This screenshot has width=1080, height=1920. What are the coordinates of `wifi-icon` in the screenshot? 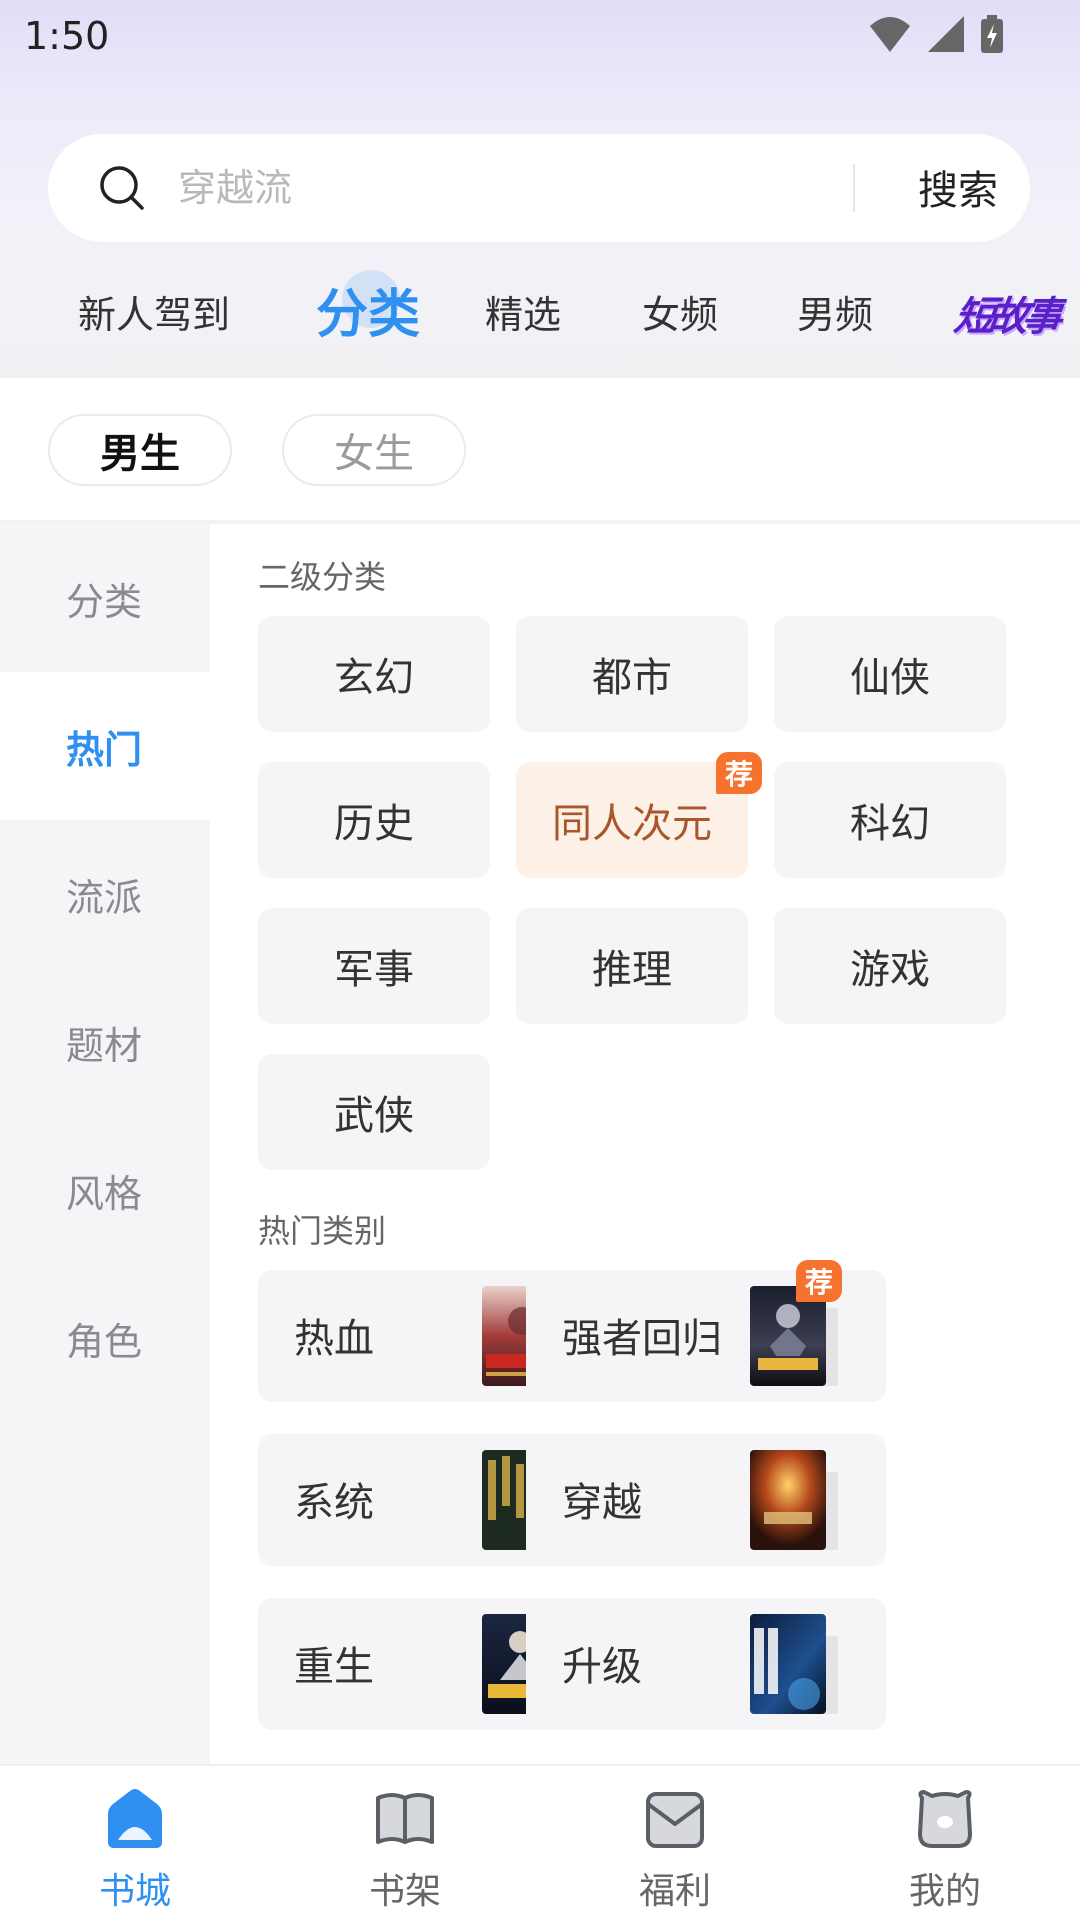 It's located at (890, 34).